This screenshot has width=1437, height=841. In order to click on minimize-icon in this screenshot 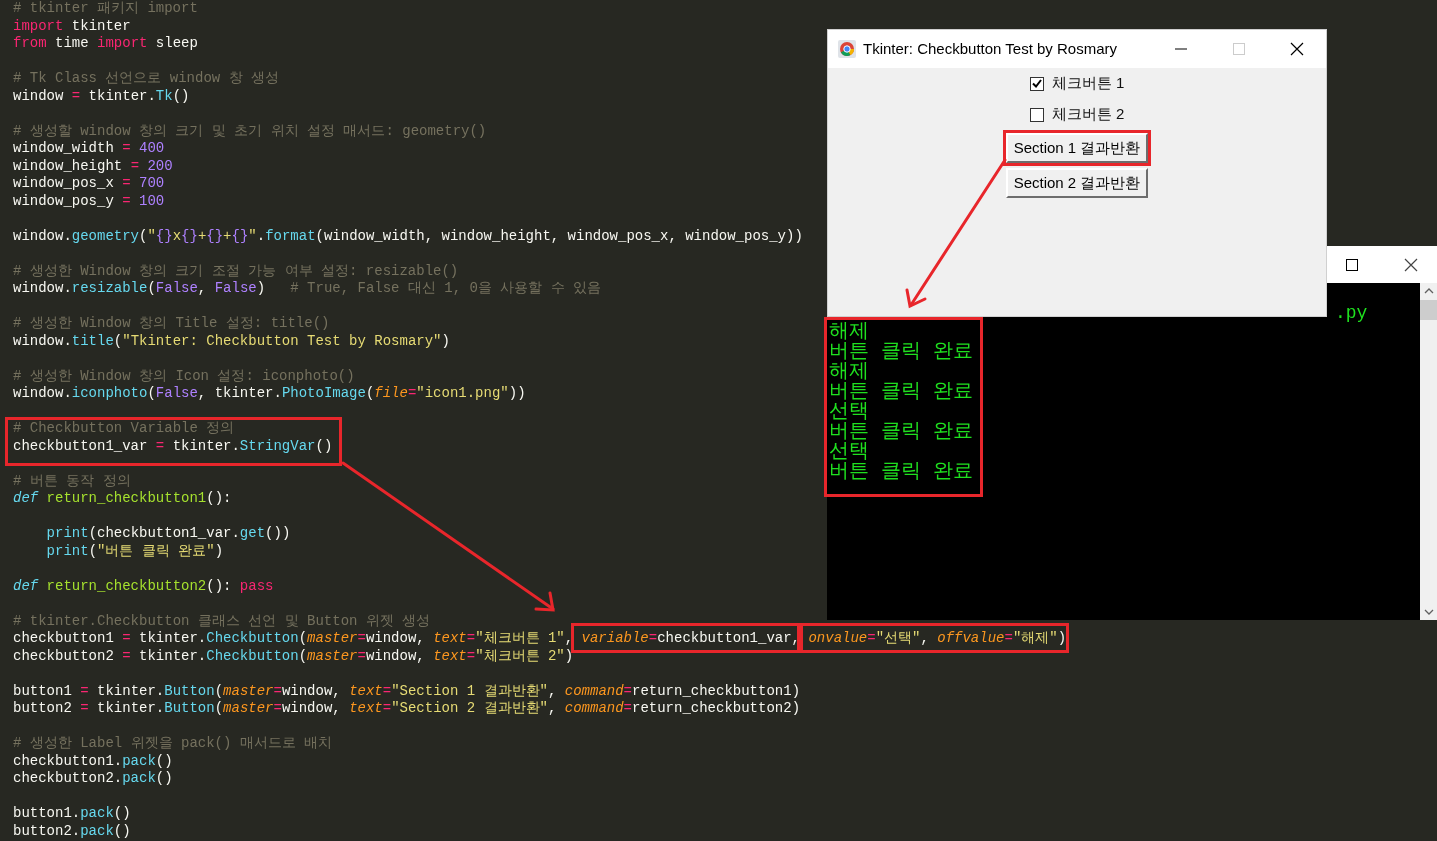, I will do `click(1181, 49)`.